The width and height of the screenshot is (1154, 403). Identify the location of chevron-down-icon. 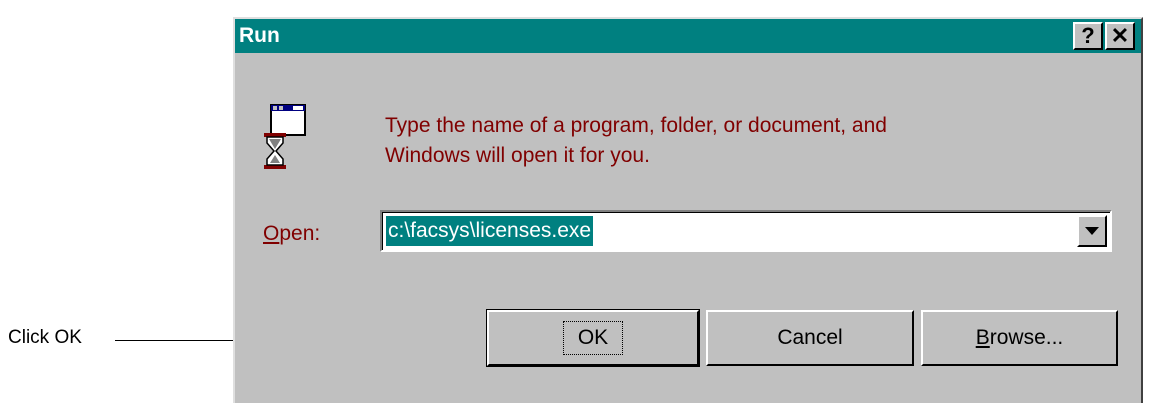
(1092, 231).